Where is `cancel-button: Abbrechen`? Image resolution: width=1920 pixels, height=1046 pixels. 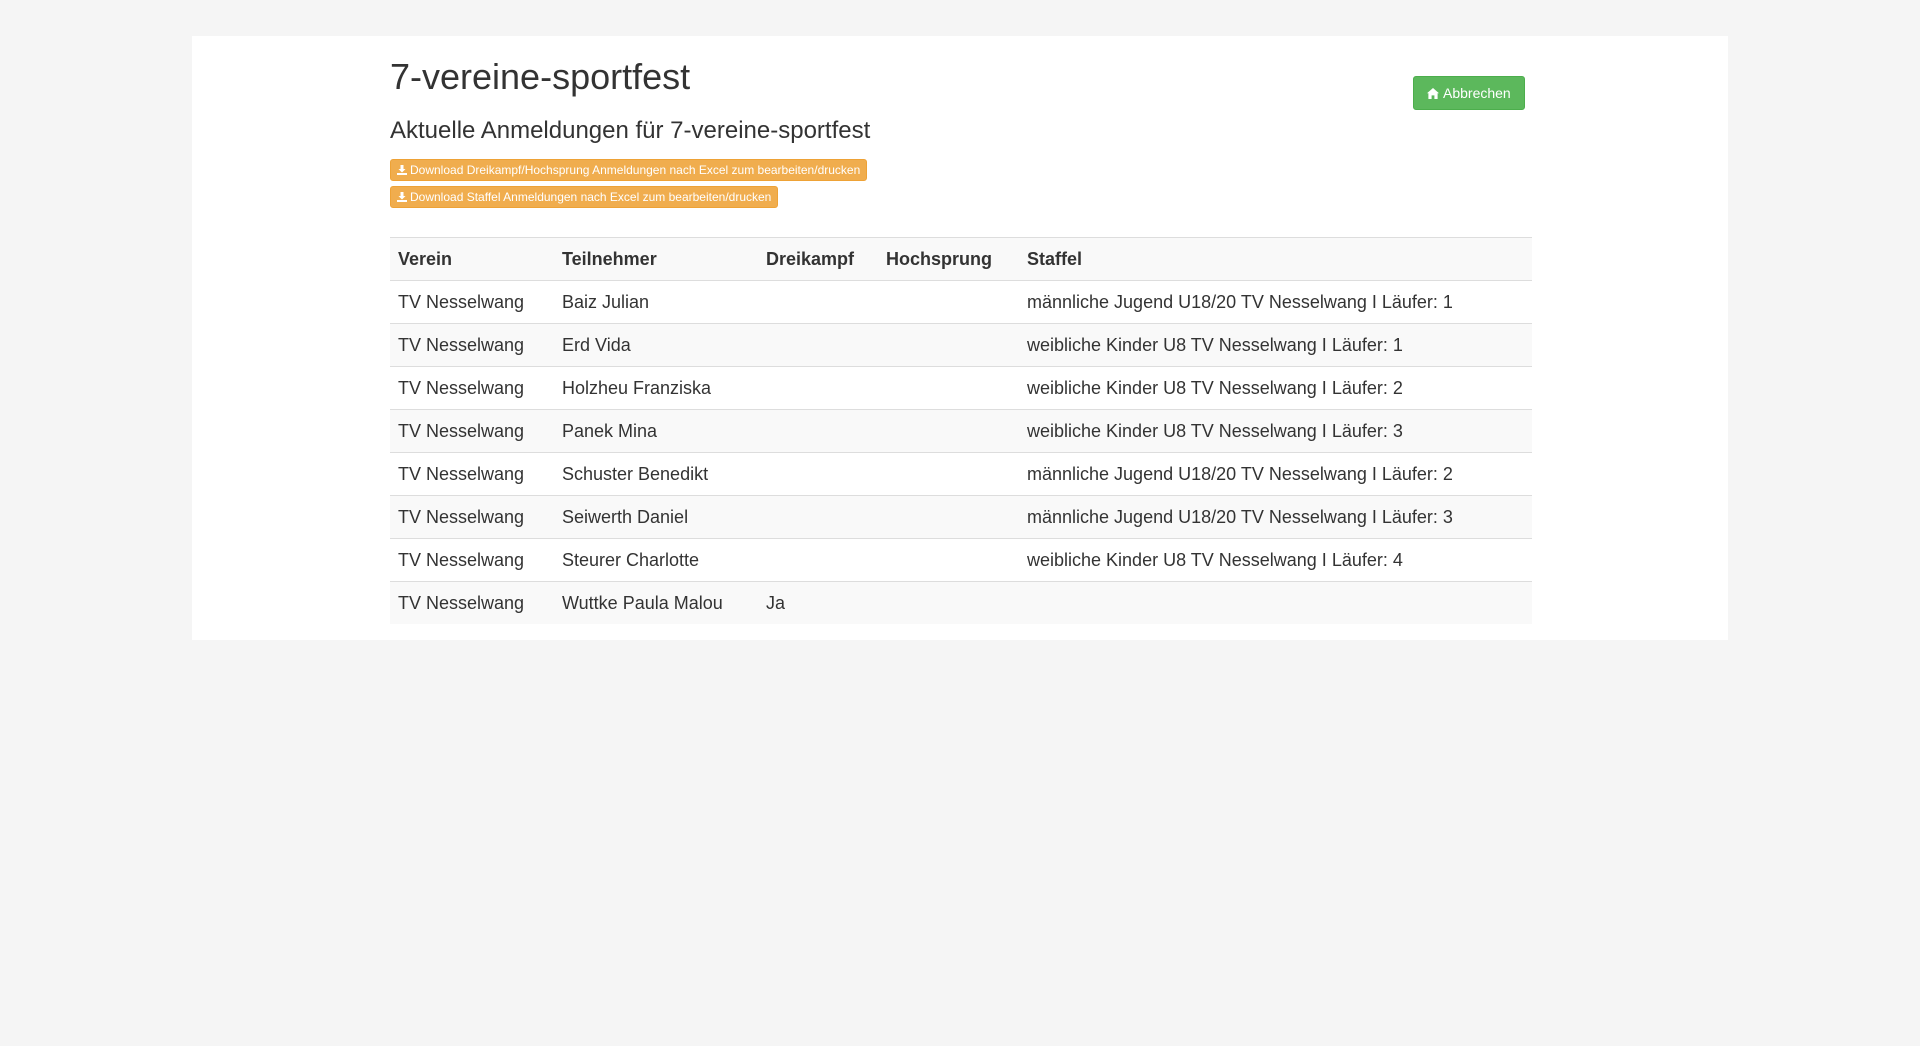 cancel-button: Abbrechen is located at coordinates (1469, 93).